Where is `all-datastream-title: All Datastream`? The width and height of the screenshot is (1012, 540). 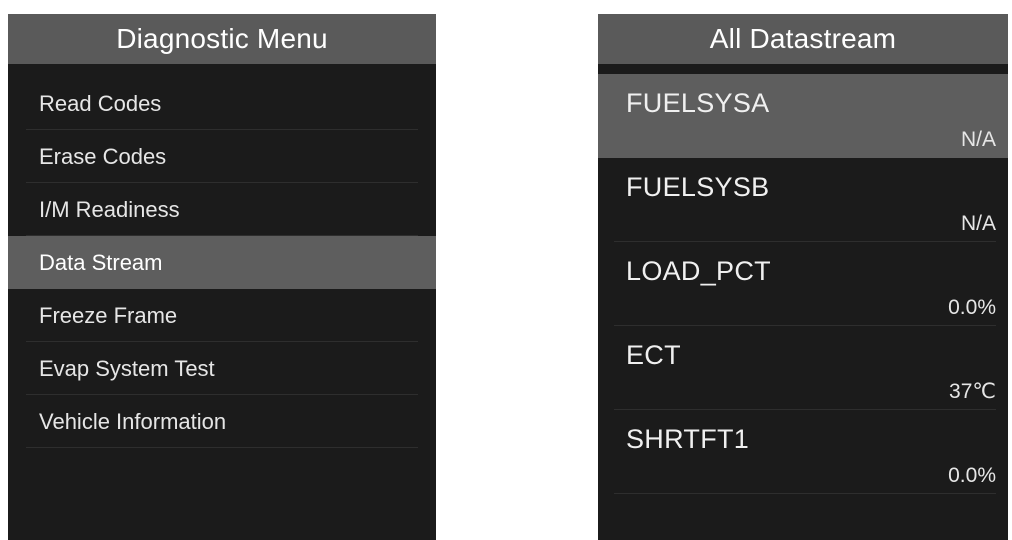 all-datastream-title: All Datastream is located at coordinates (803, 39).